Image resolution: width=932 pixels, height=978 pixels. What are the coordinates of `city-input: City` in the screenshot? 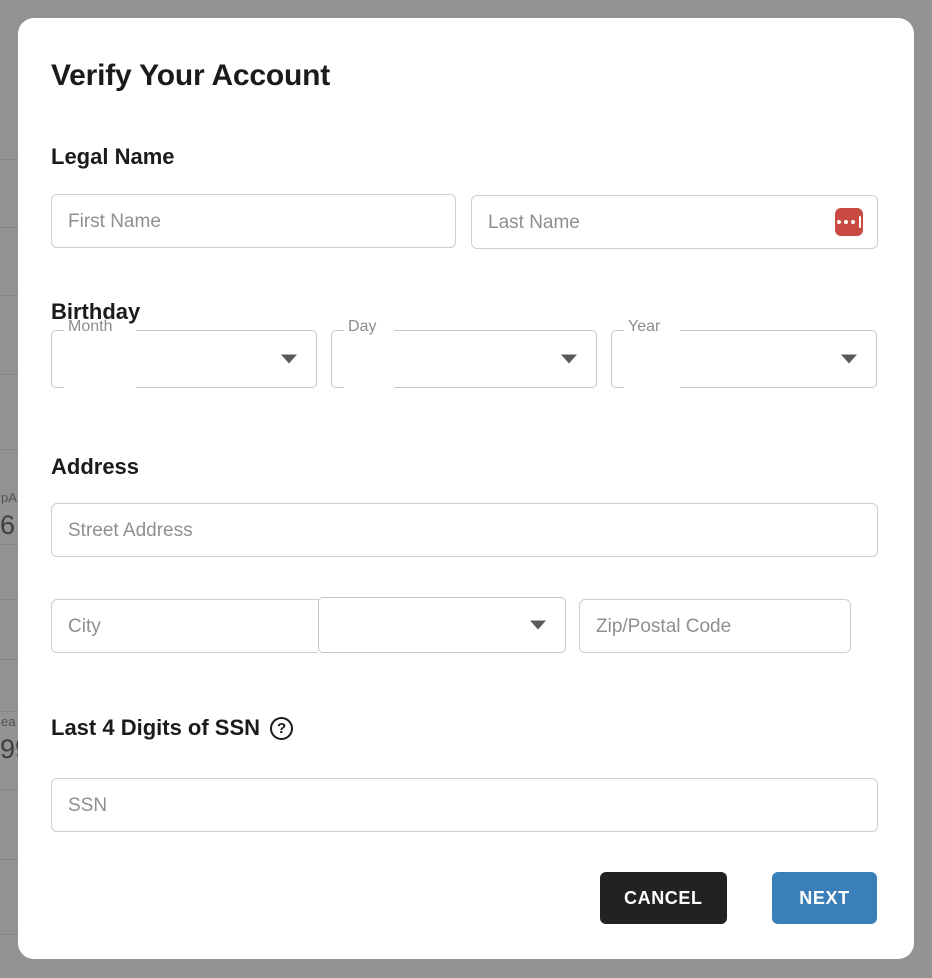 It's located at (187, 626).